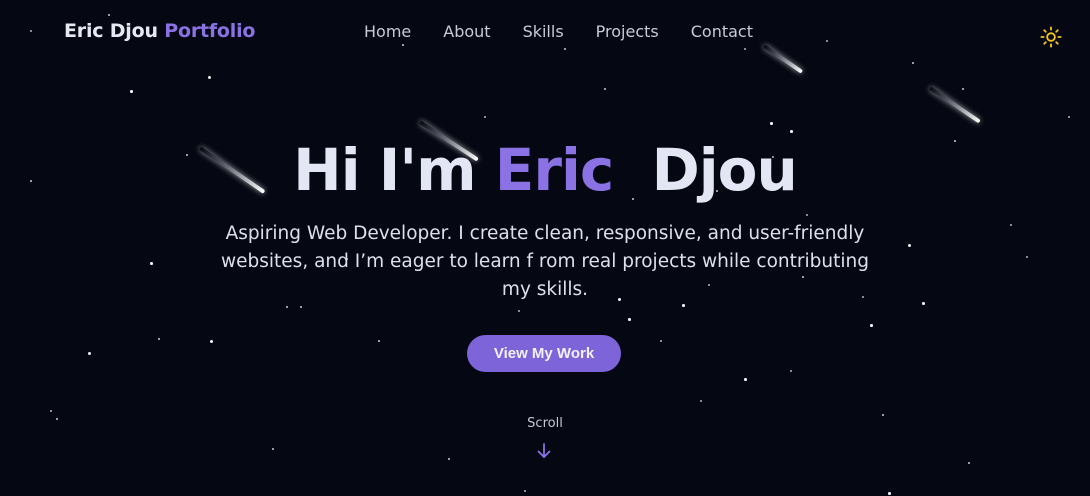  I want to click on nav-link-skills: Skills, so click(543, 31).